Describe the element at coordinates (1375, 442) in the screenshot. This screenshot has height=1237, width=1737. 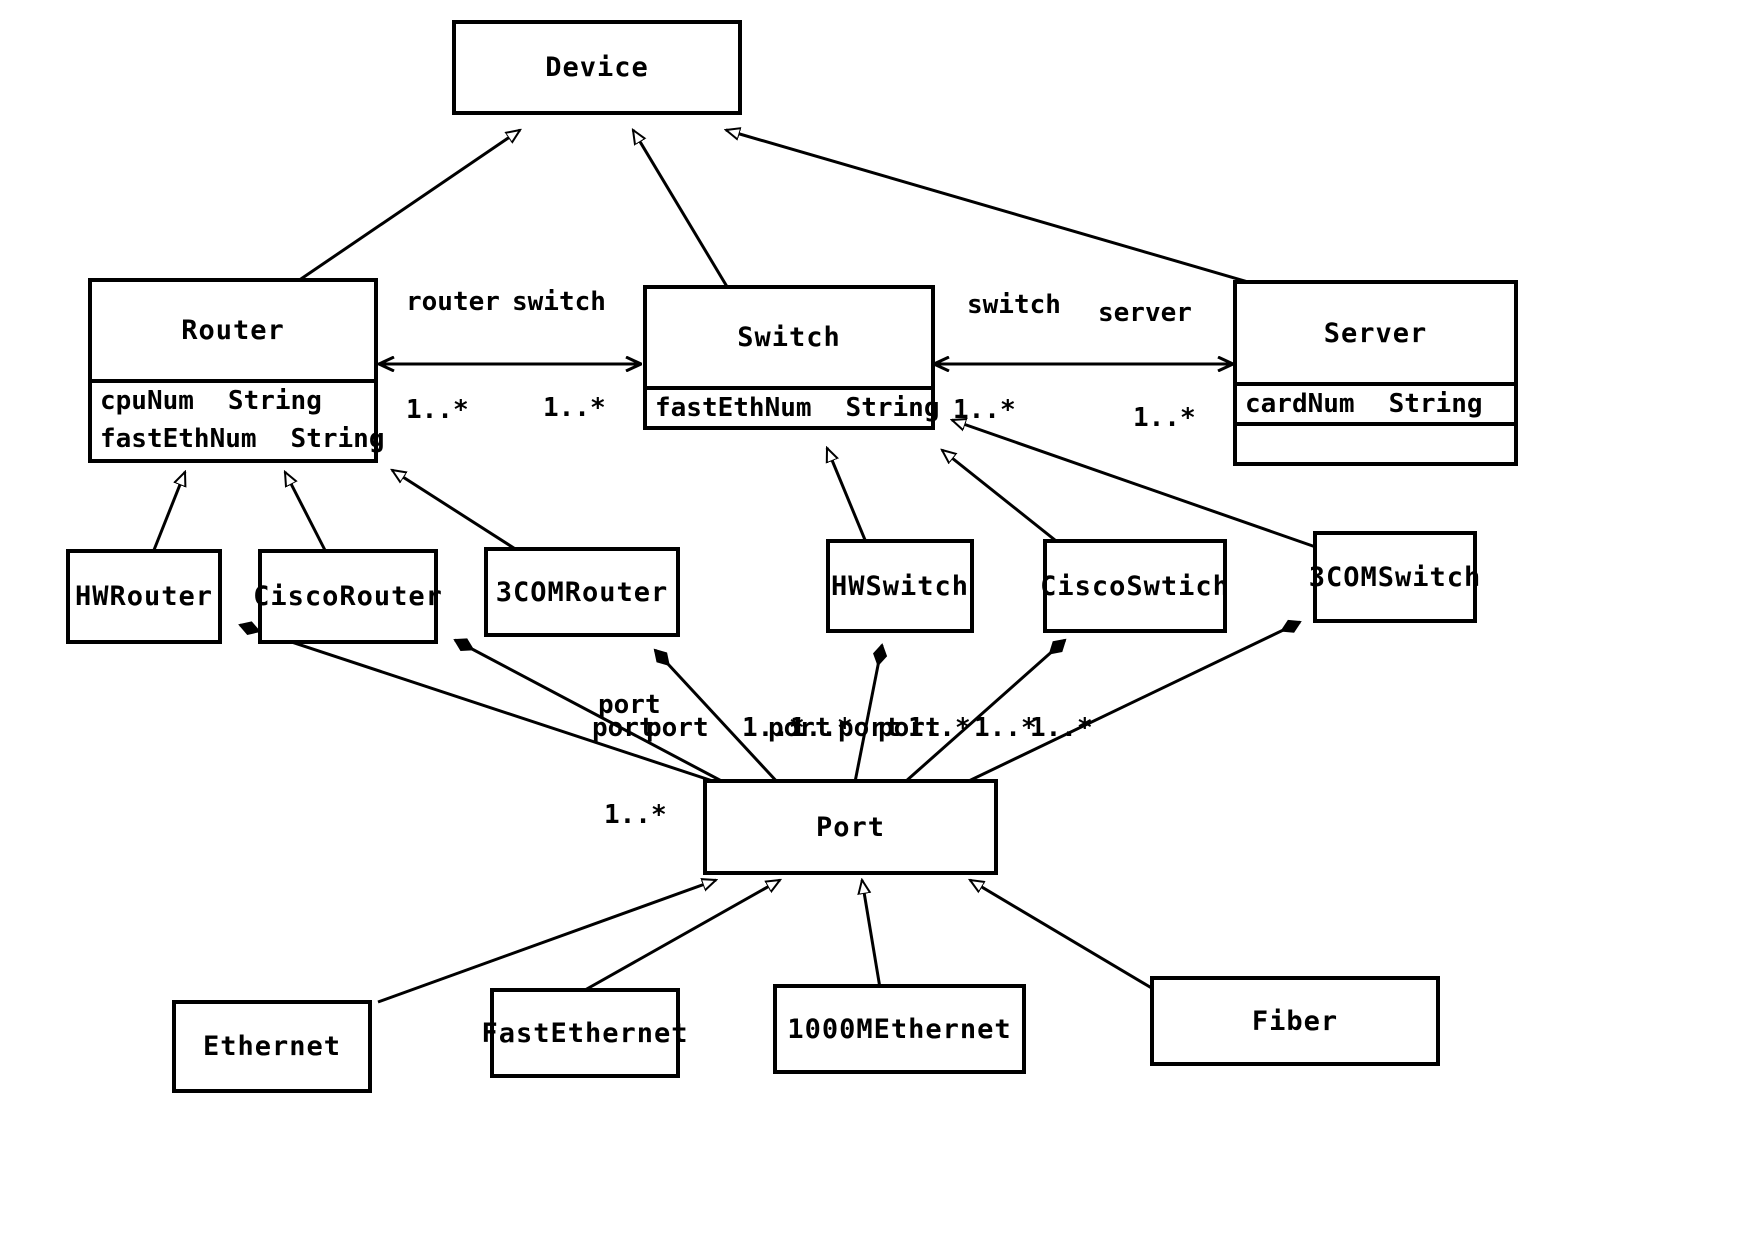
I see `class-server-empty-compartment` at that location.